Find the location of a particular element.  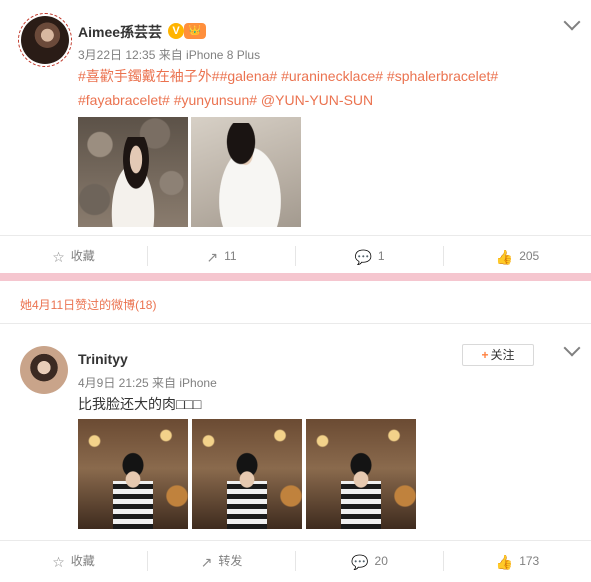

repost-button: ↗ 转发 is located at coordinates (221, 561).